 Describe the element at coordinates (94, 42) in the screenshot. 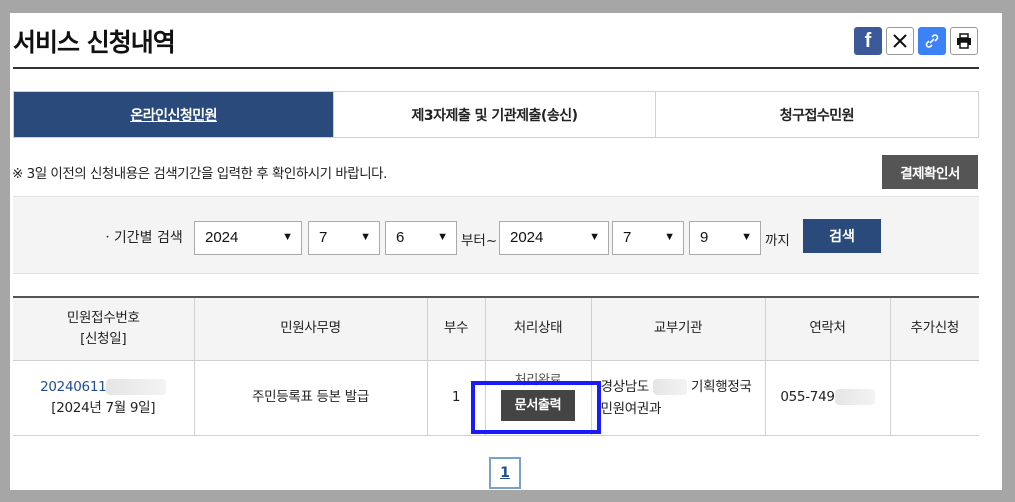

I see `page-title: 서비스 신청내역` at that location.